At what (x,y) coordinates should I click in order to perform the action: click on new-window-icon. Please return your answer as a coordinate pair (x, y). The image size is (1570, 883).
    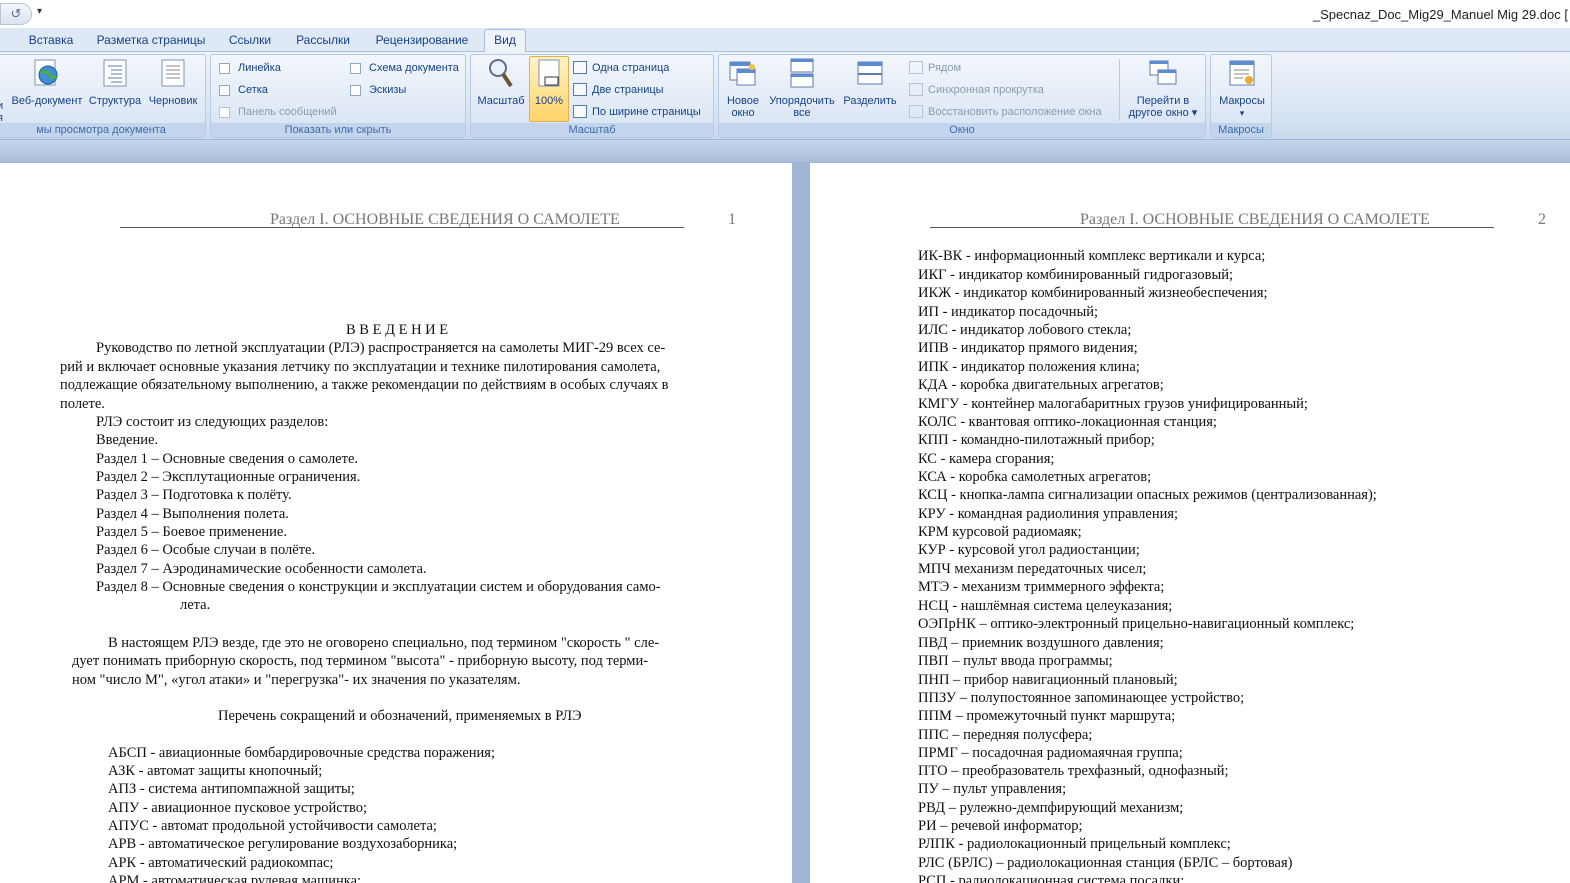
    Looking at the image, I should click on (743, 73).